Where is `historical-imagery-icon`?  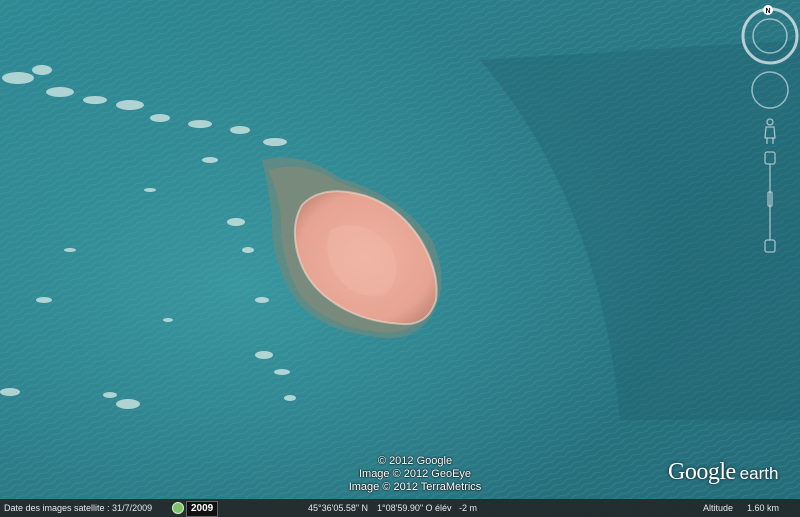 historical-imagery-icon is located at coordinates (178, 508).